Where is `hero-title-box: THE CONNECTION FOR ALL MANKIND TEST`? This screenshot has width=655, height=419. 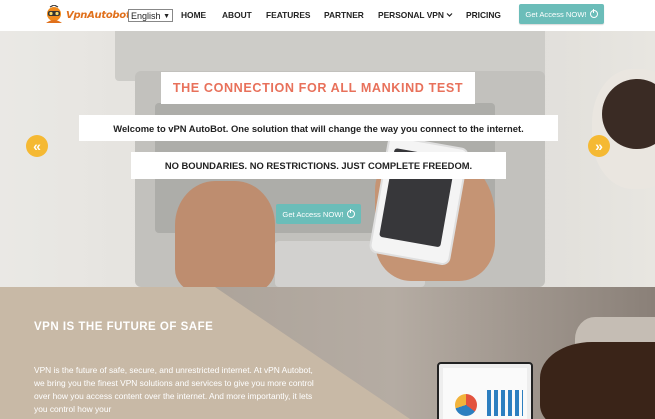 hero-title-box: THE CONNECTION FOR ALL MANKIND TEST is located at coordinates (318, 88).